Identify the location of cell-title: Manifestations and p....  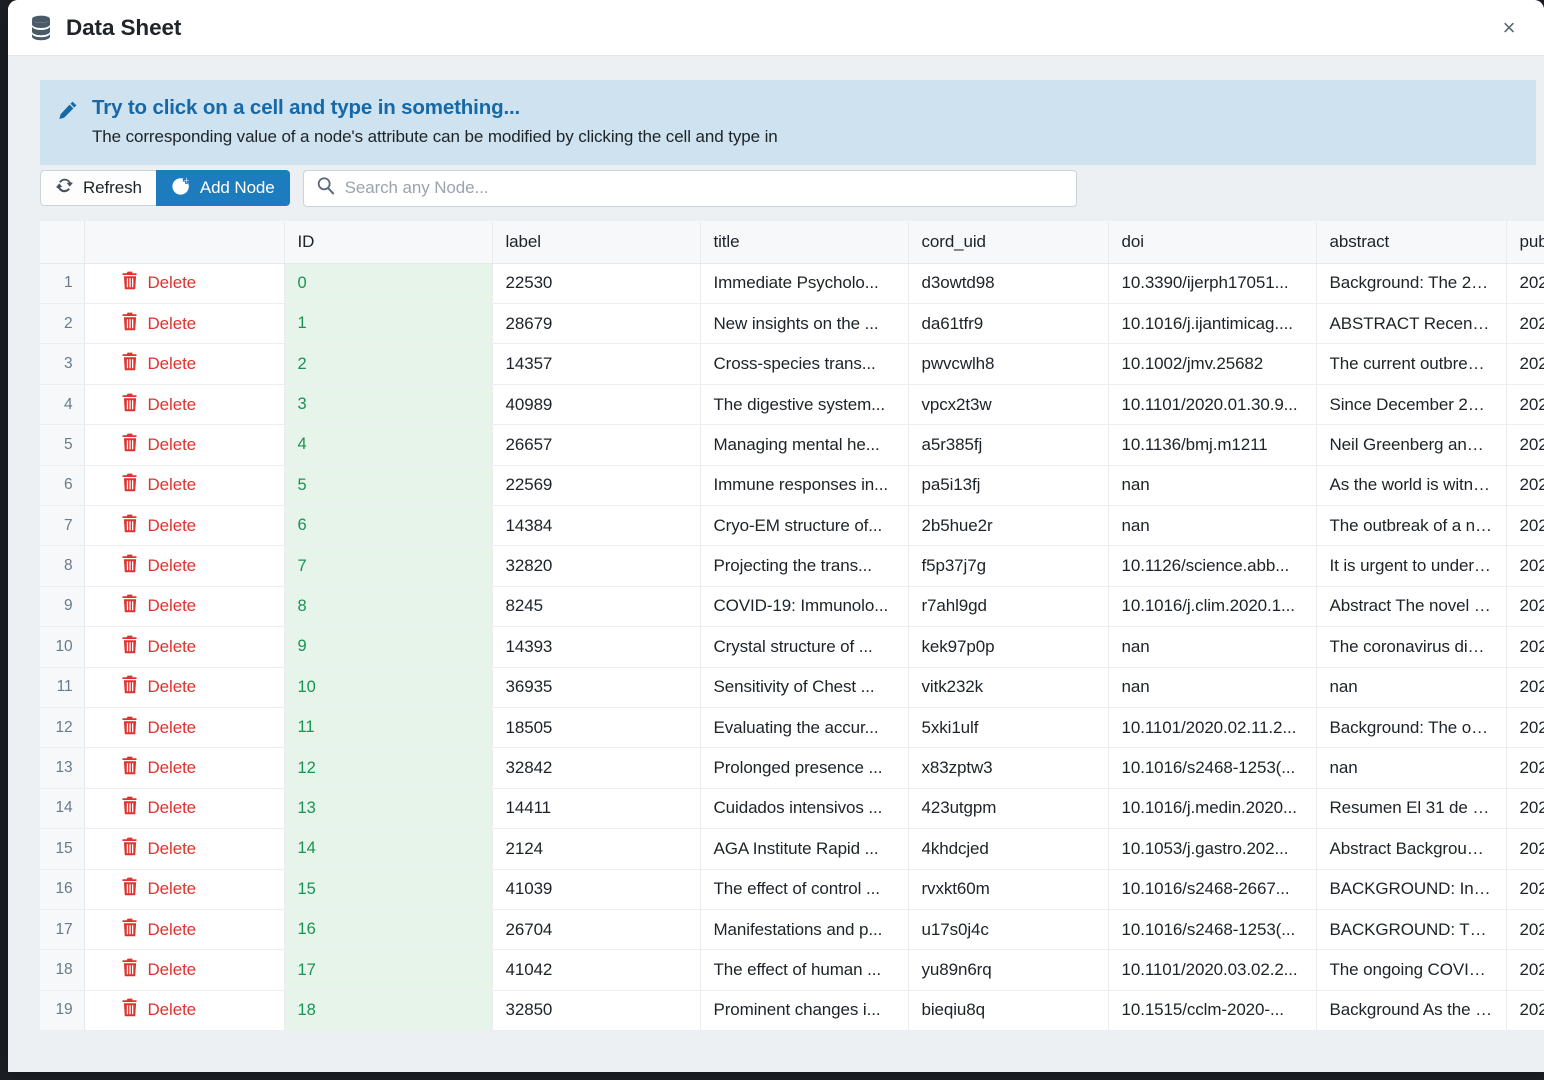
(804, 930).